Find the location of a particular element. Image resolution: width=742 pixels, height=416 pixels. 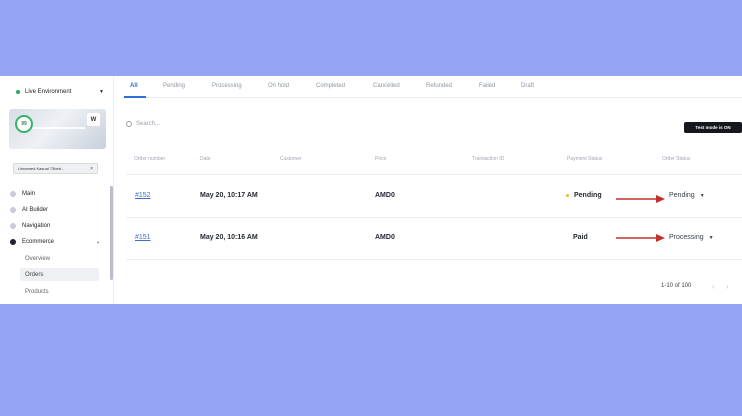

sidebar-item-label: AI Builder is located at coordinates (35, 210).